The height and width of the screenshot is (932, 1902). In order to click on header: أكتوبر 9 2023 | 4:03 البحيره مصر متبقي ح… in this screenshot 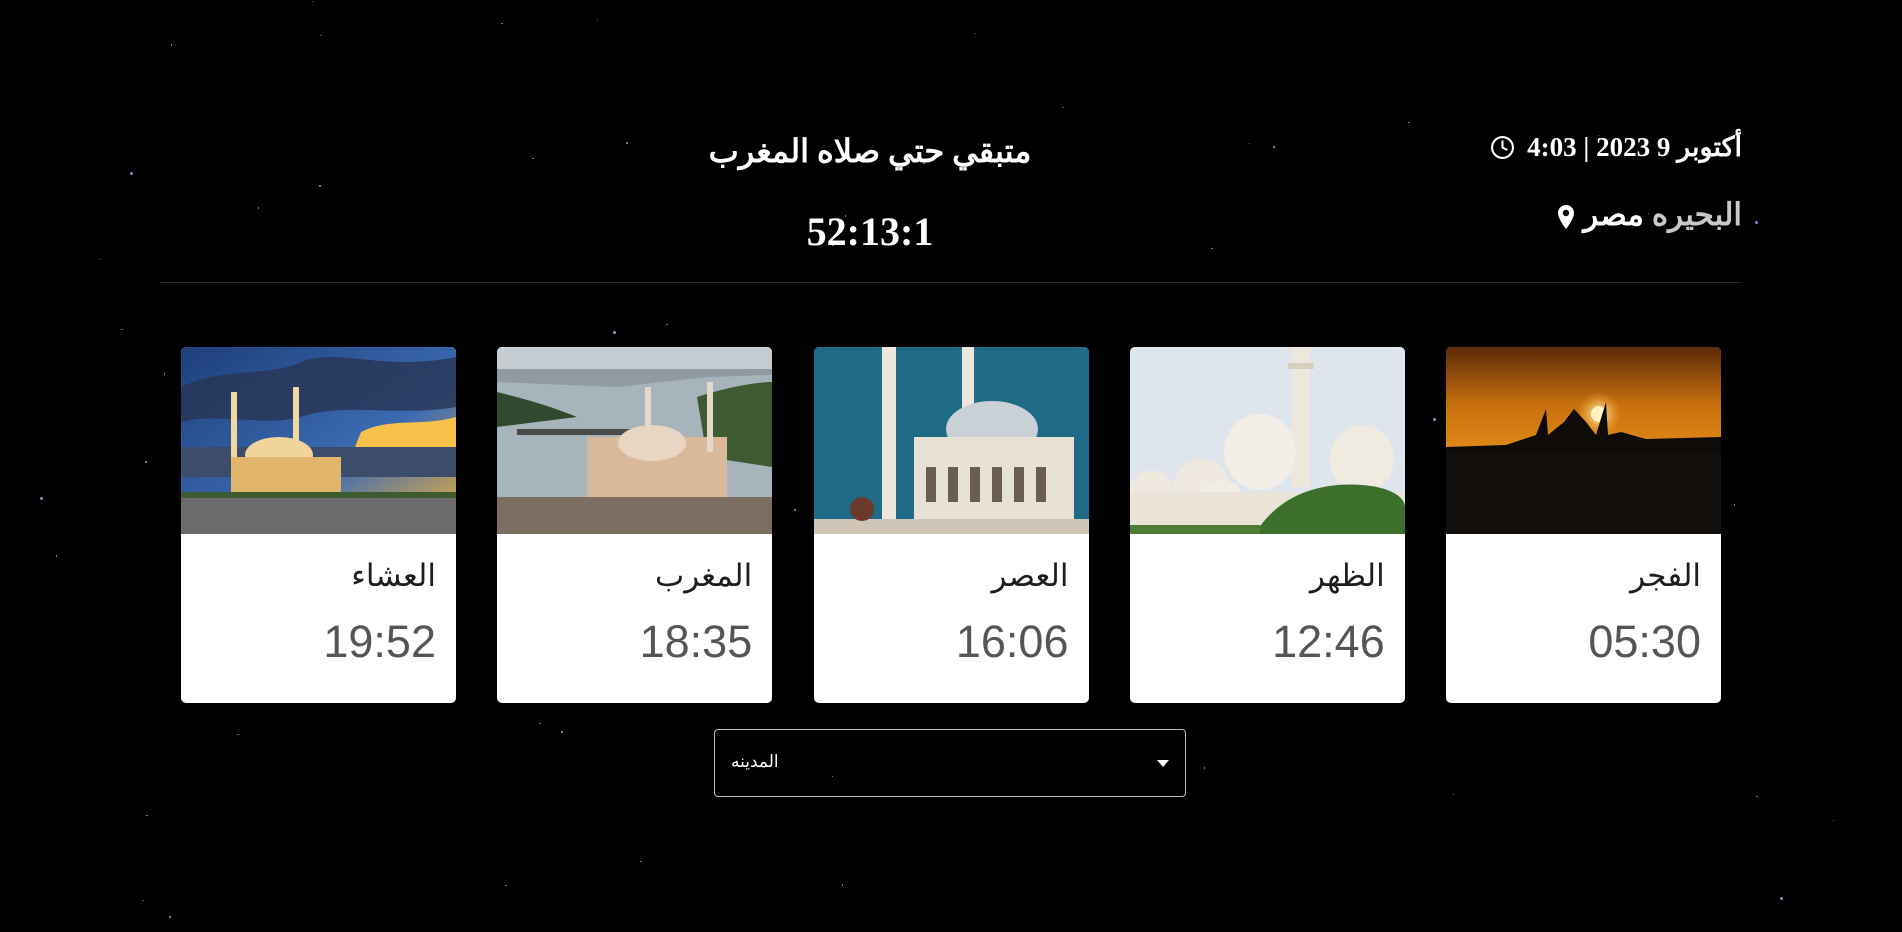, I will do `click(951, 207)`.